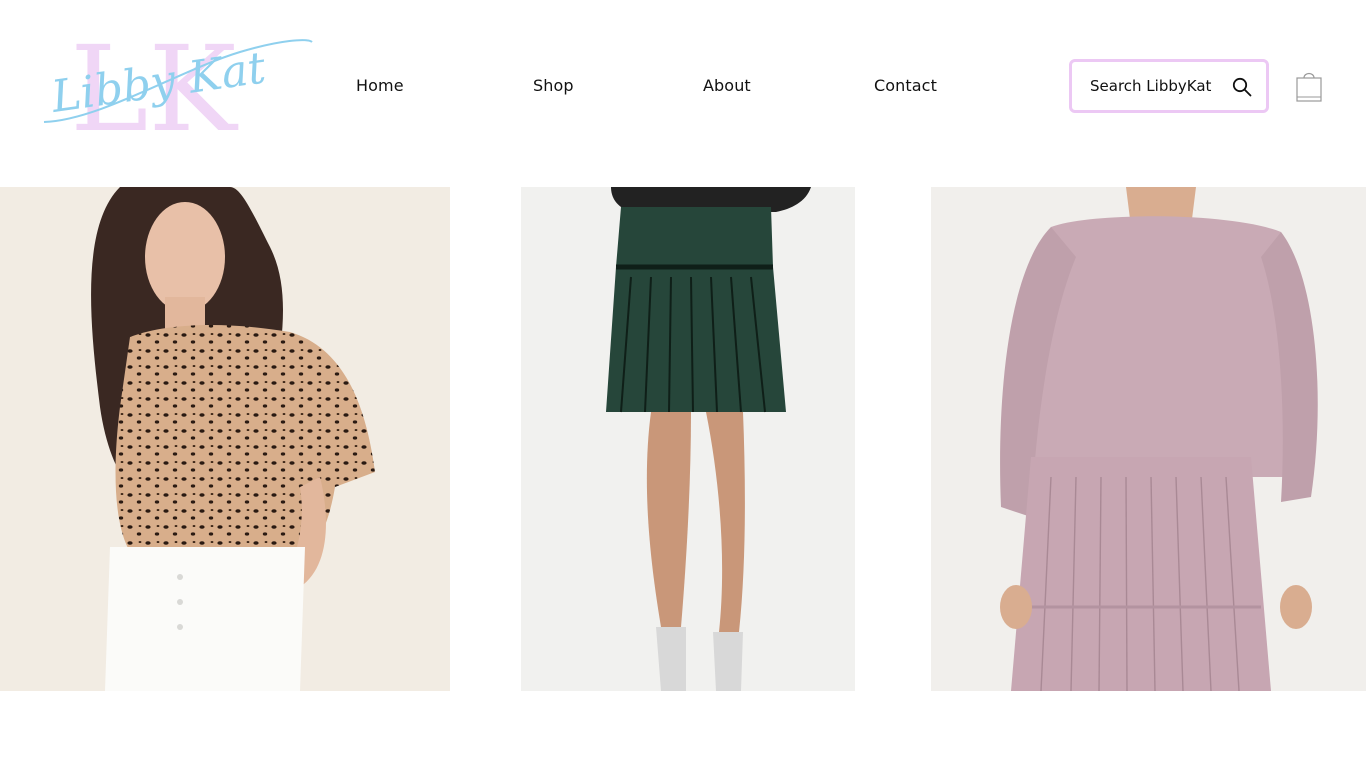  I want to click on logo: LK Libby Kat, so click(180, 89).